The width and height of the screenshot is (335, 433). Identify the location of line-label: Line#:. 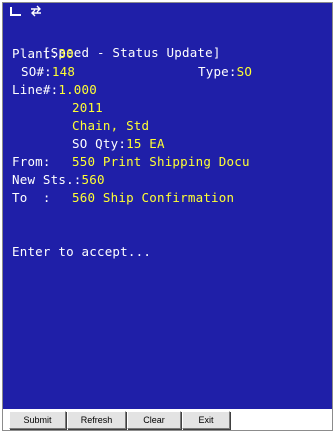
(35, 89).